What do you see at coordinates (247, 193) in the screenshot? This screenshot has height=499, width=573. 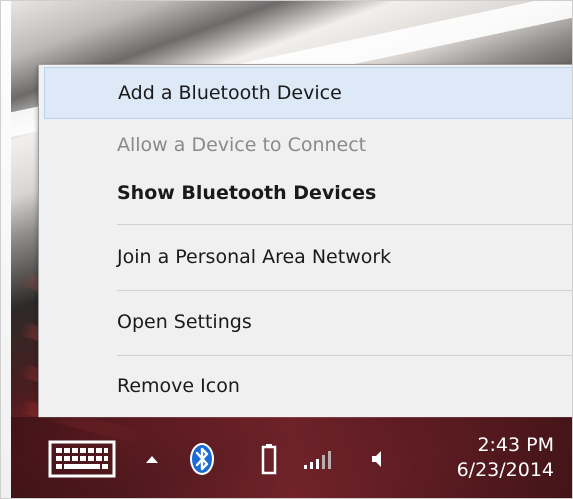 I see `menu-item-label: Show Bluetooth Devices` at bounding box center [247, 193].